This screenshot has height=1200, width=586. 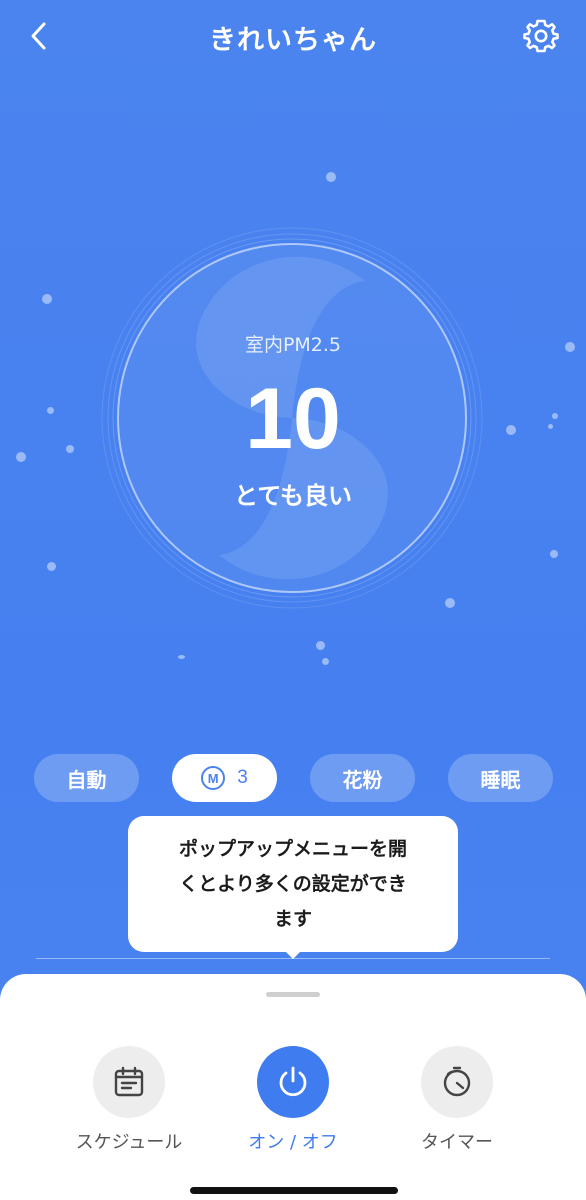 What do you see at coordinates (293, 40) in the screenshot?
I see `page-title: きれいちゃん` at bounding box center [293, 40].